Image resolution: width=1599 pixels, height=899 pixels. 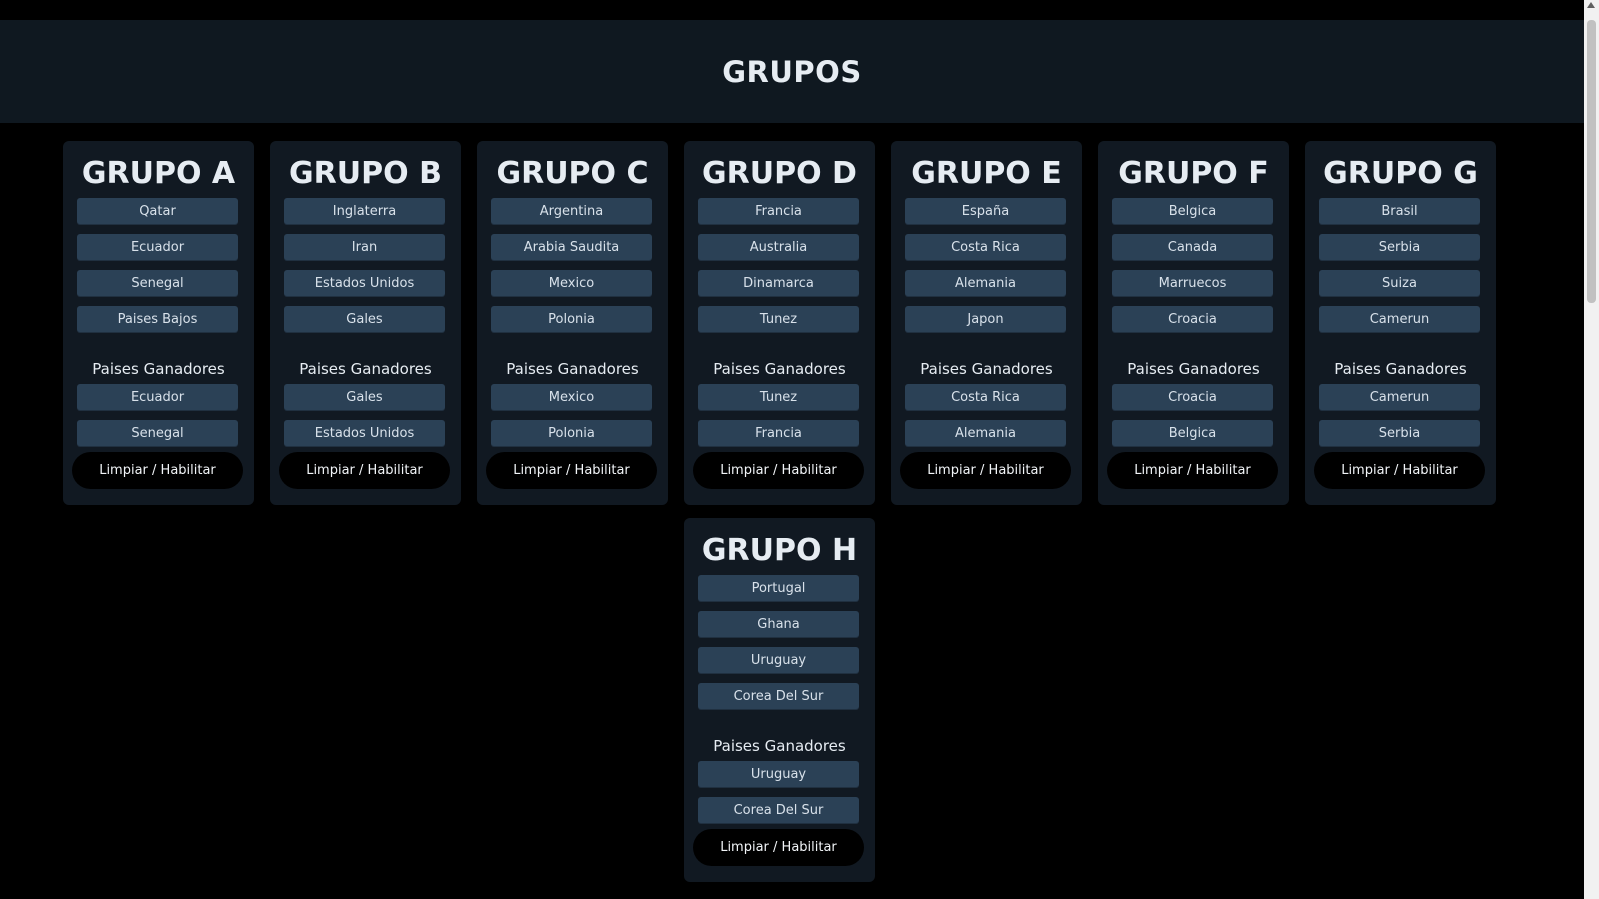 I want to click on team-button: Japon, so click(x=985, y=319).